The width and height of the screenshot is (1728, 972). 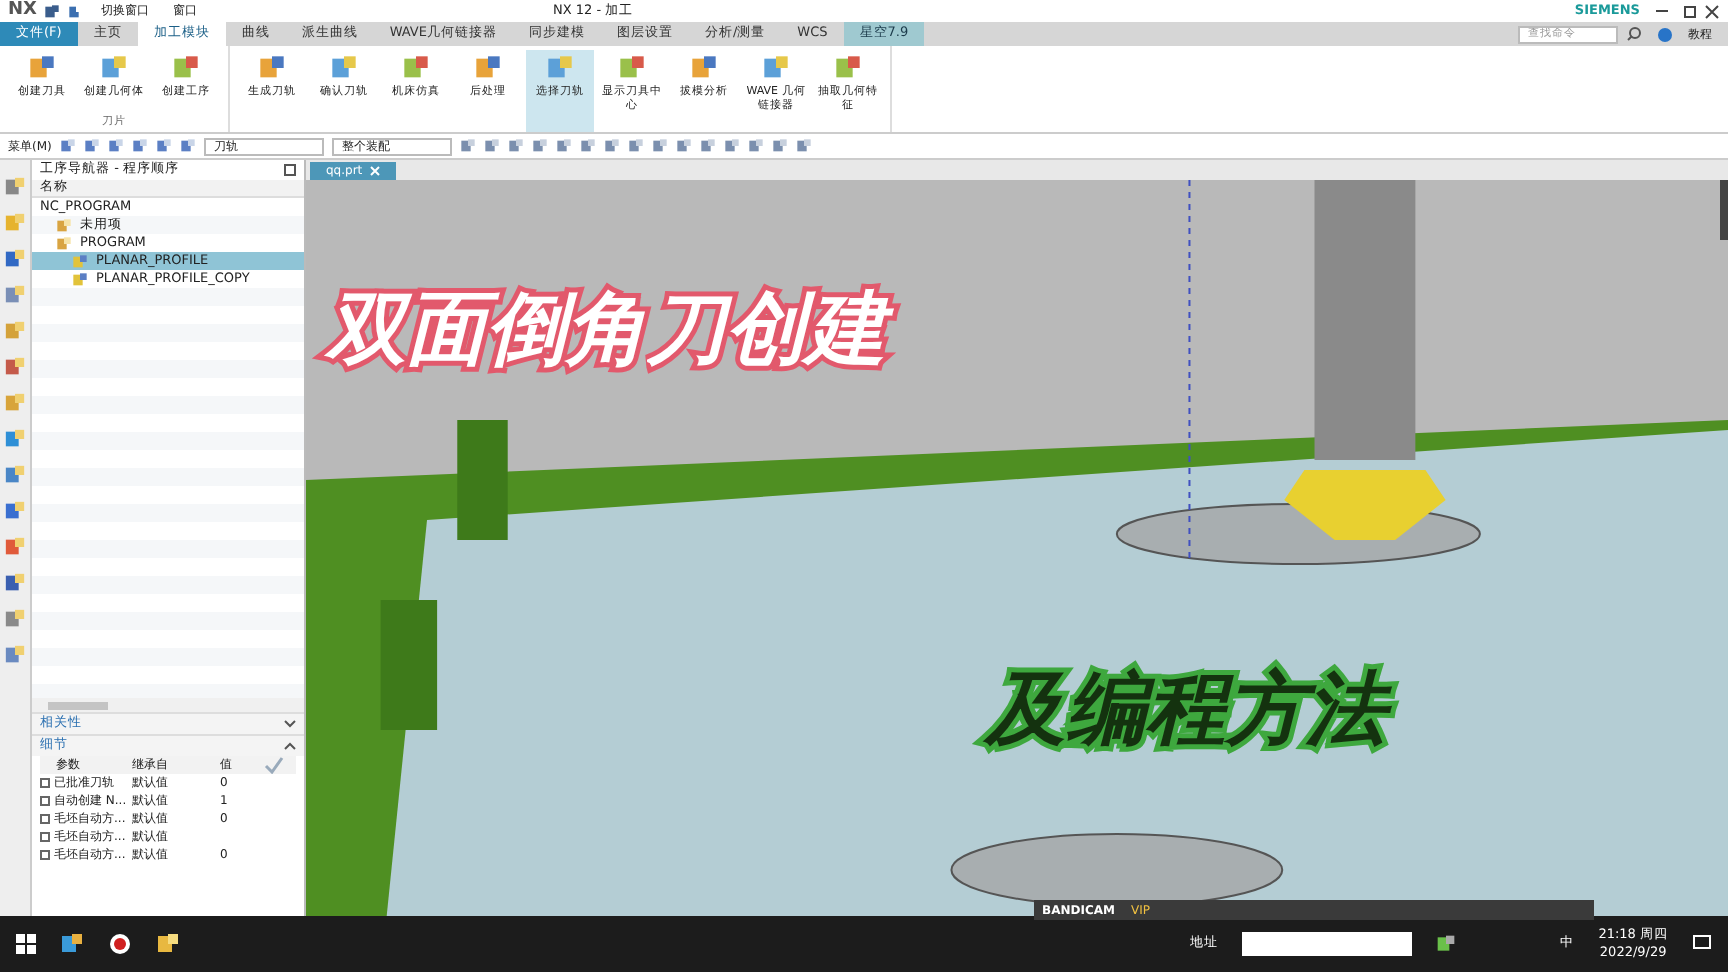 I want to click on notification-icon, so click(x=1702, y=944).